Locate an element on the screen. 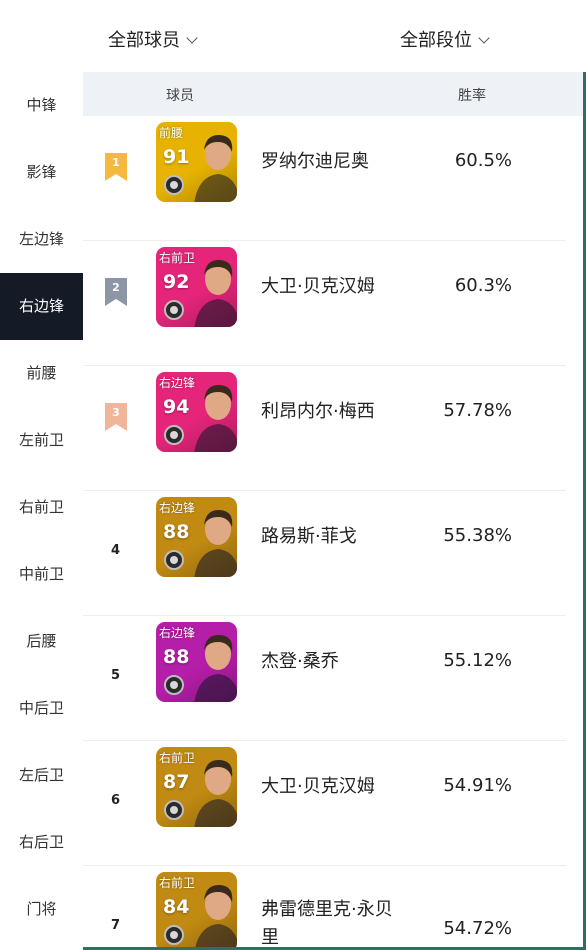 The image size is (586, 950). sidebar-item-position: 左前卫 is located at coordinates (41, 440).